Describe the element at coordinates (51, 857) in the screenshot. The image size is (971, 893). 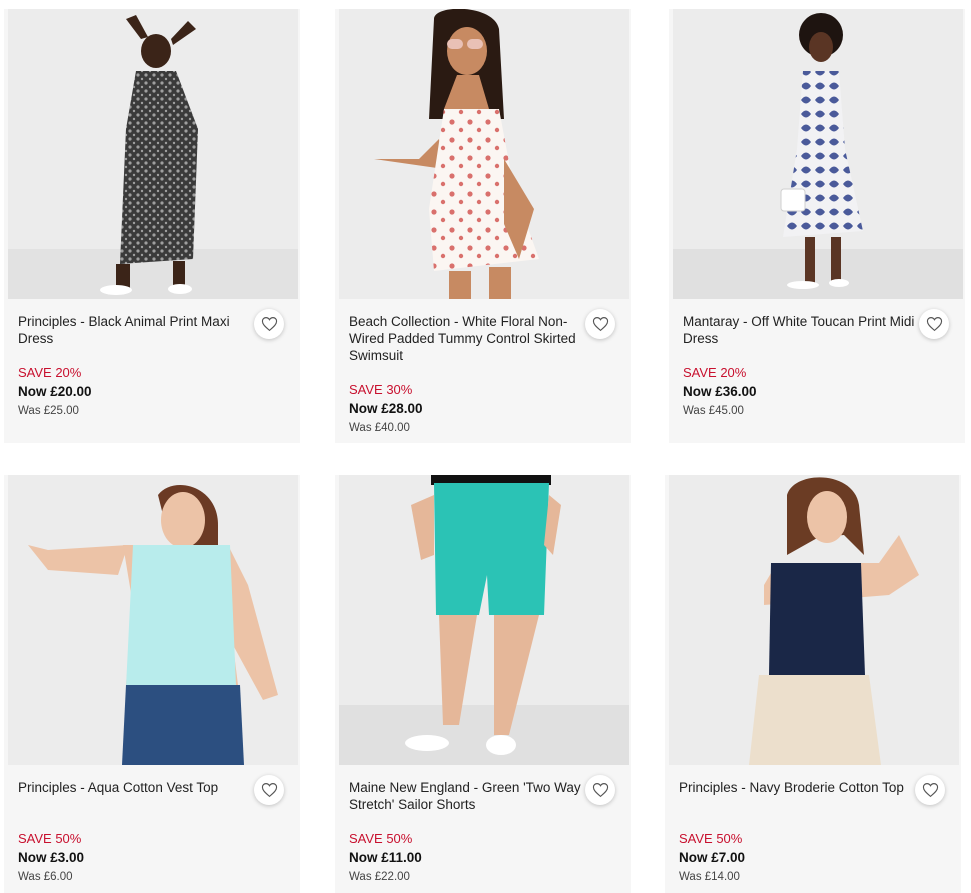
I see `current-price: Now £3.00` at that location.